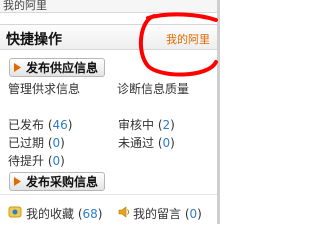  What do you see at coordinates (193, 214) in the screenshot?
I see `messages-count: 0` at bounding box center [193, 214].